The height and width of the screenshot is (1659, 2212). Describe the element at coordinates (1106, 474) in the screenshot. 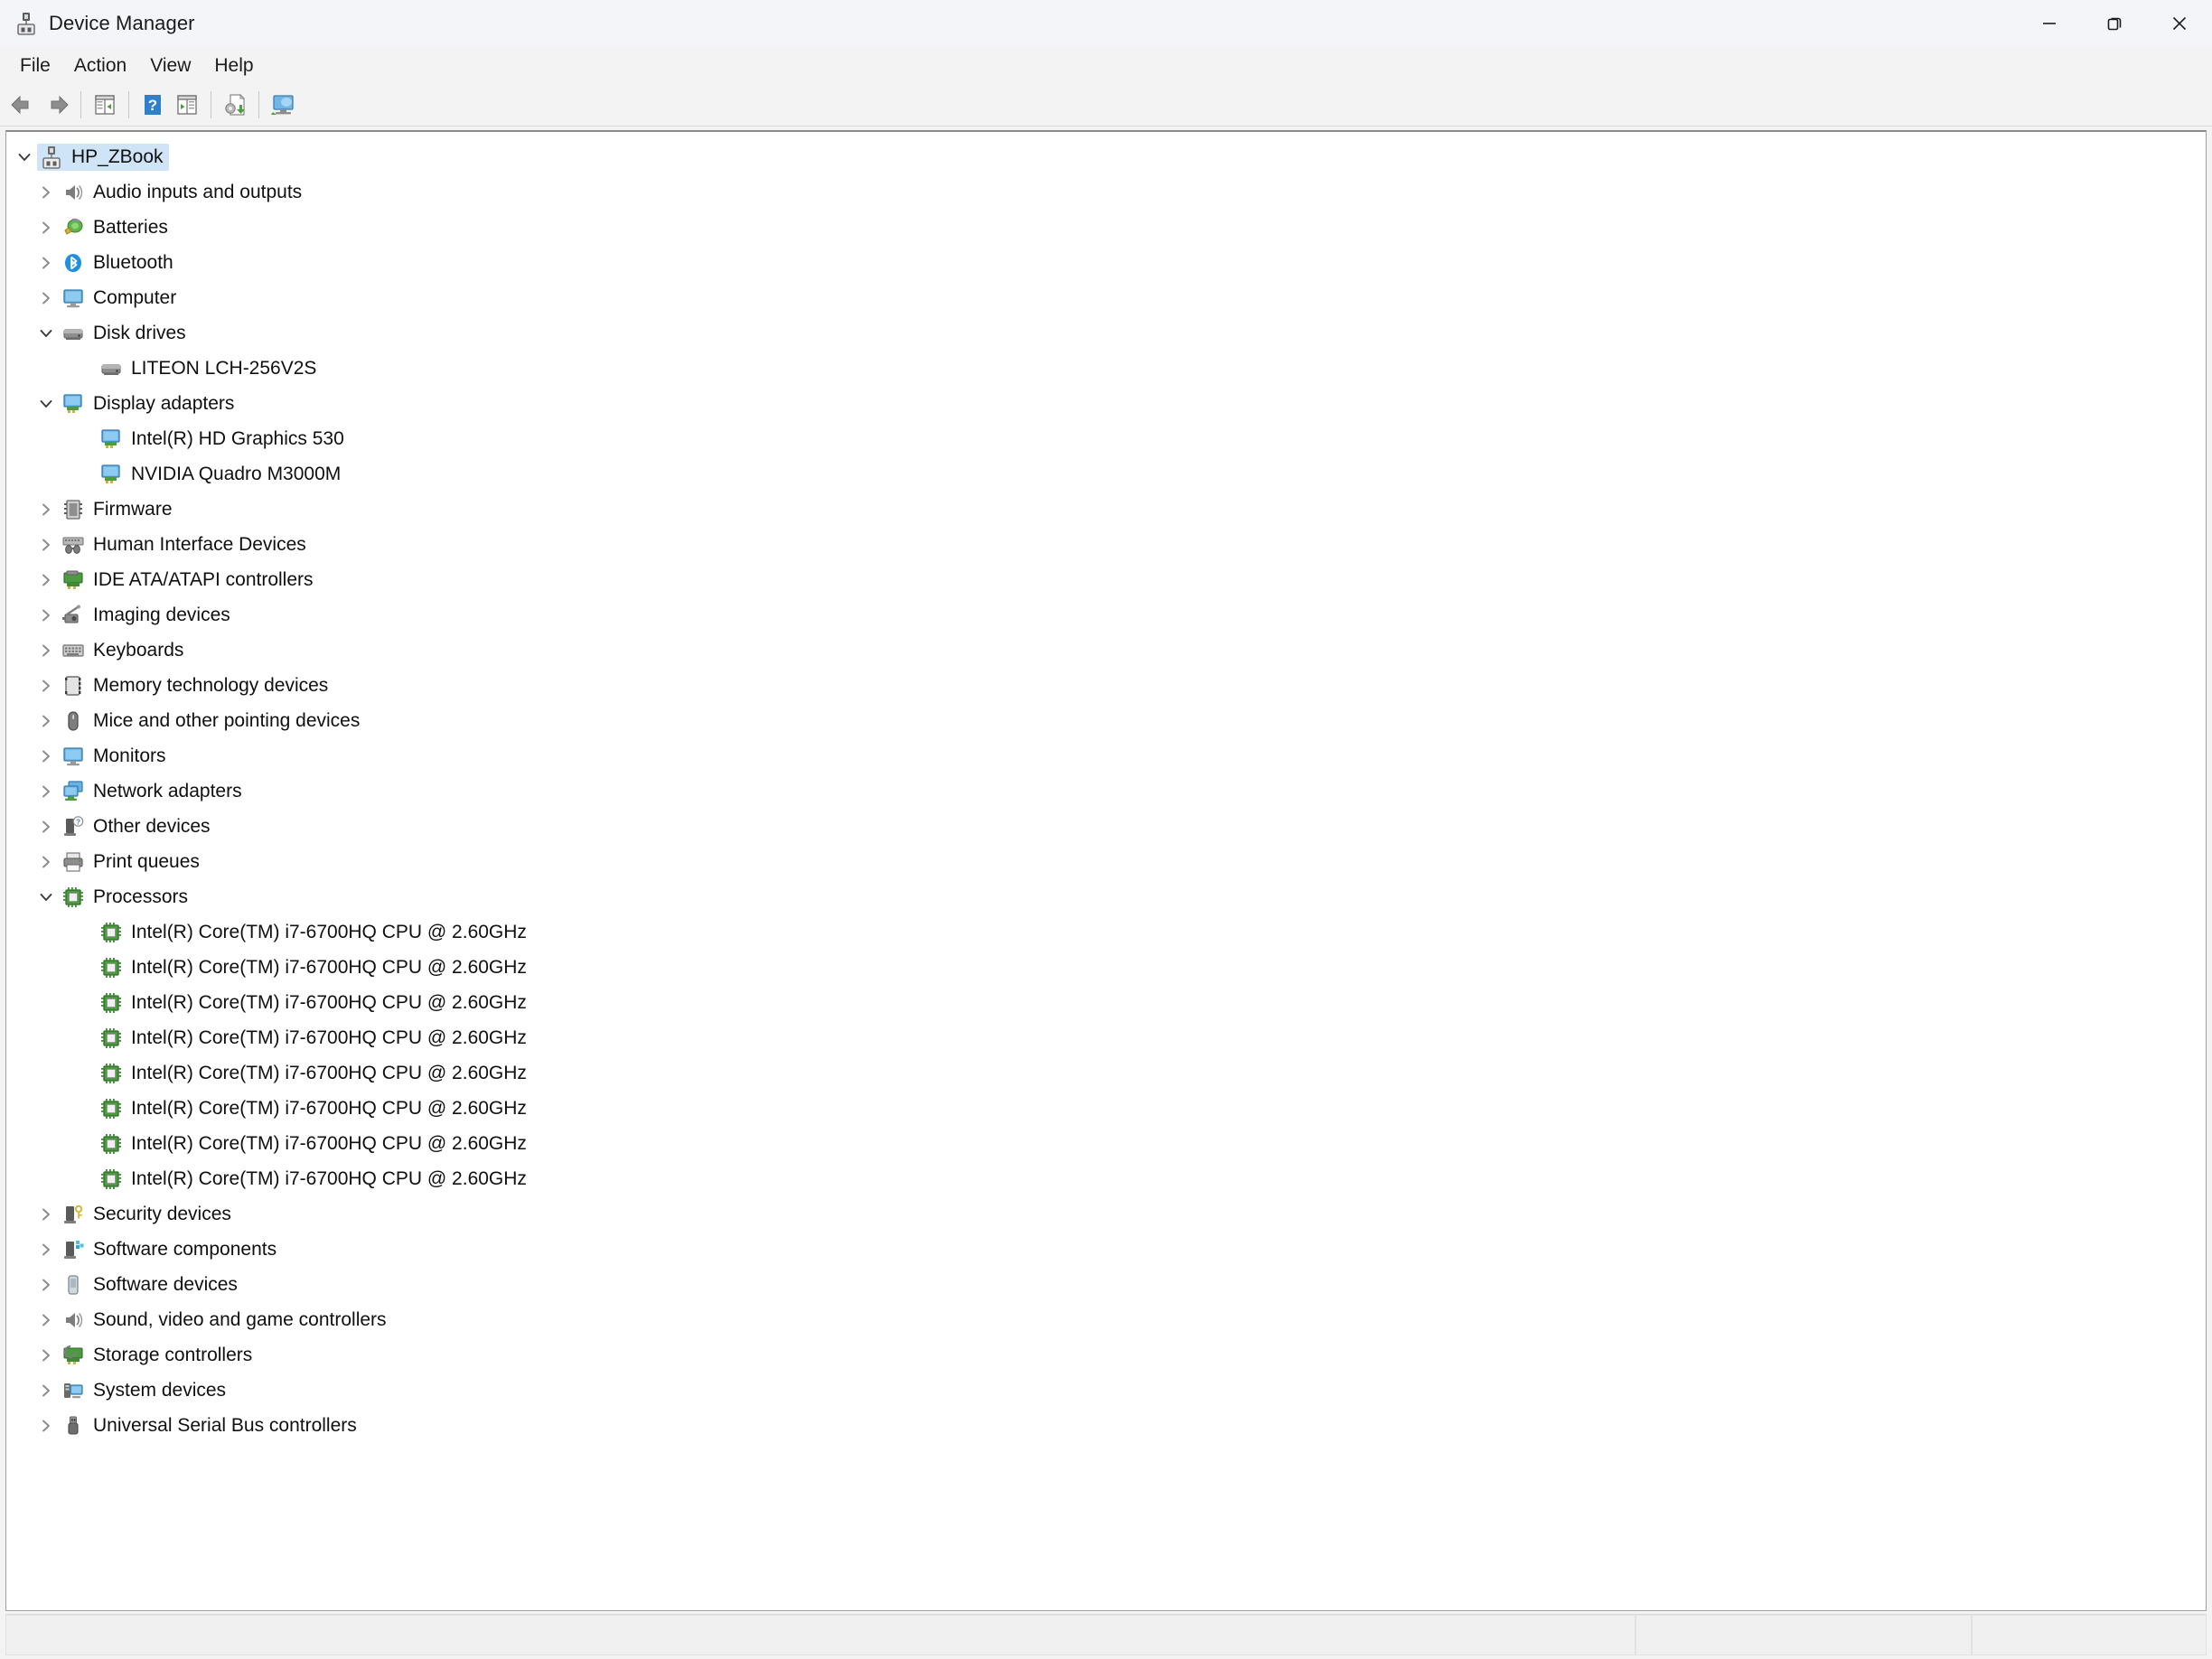

I see `tree-item-nvidia-quadro-m3000m: NVIDIA Quadro M3000M` at that location.